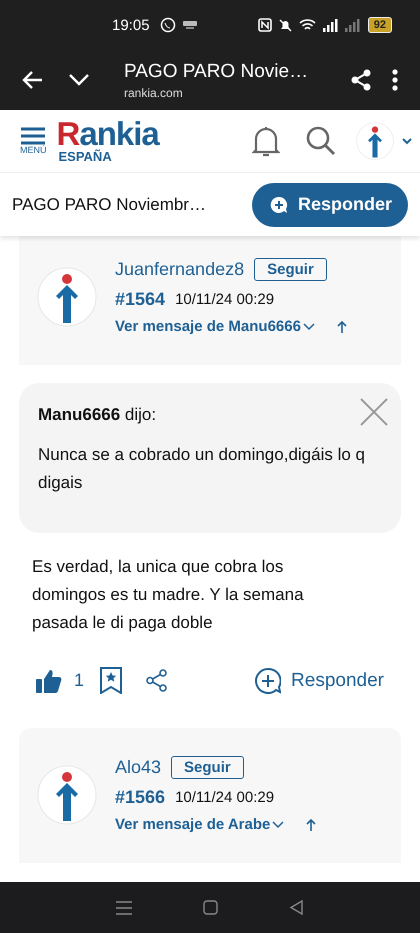  What do you see at coordinates (111, 680) in the screenshot?
I see `bookmark-star-icon` at bounding box center [111, 680].